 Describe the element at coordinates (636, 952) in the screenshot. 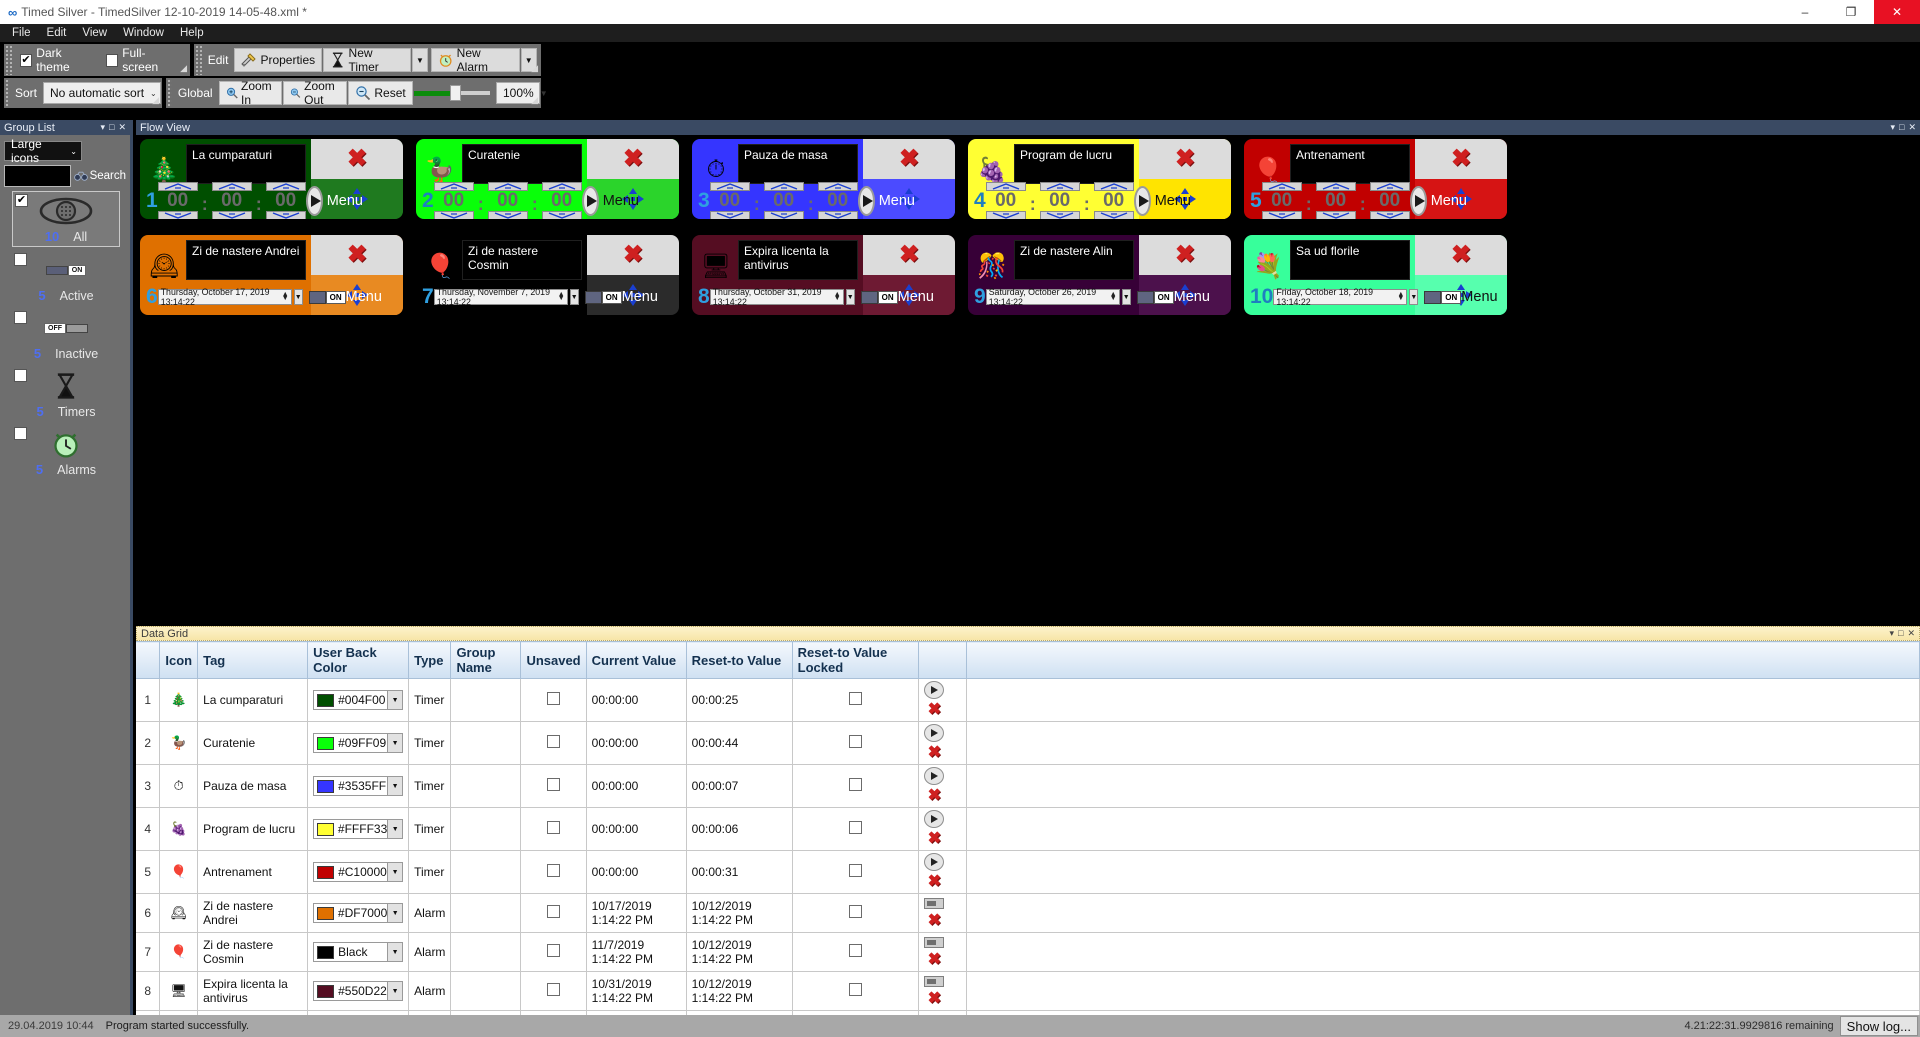

I see `row-current-value: 11/7/2019 1:14:22 PM` at that location.